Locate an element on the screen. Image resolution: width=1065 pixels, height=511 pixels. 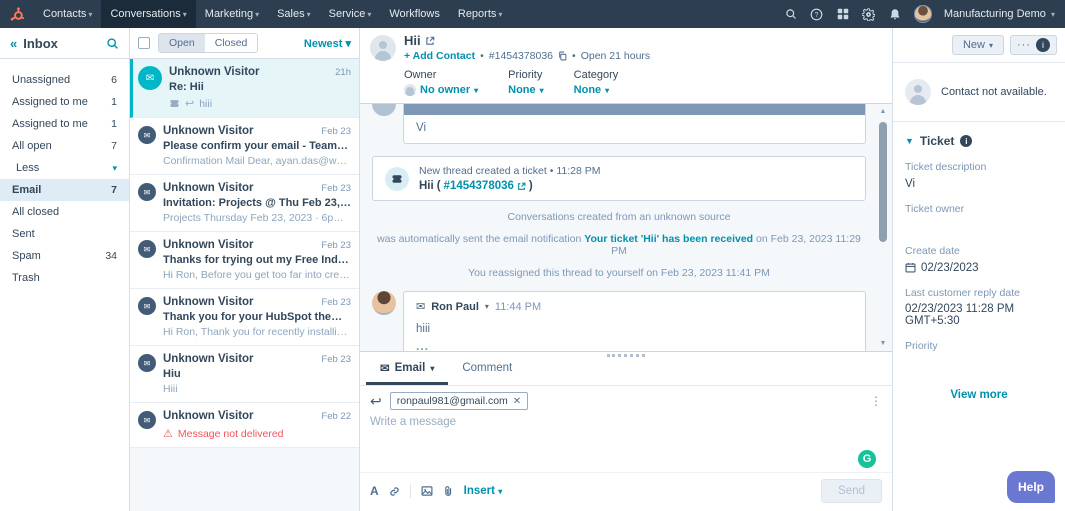
nav-sales: Sales ▾ is located at coordinates (294, 14).